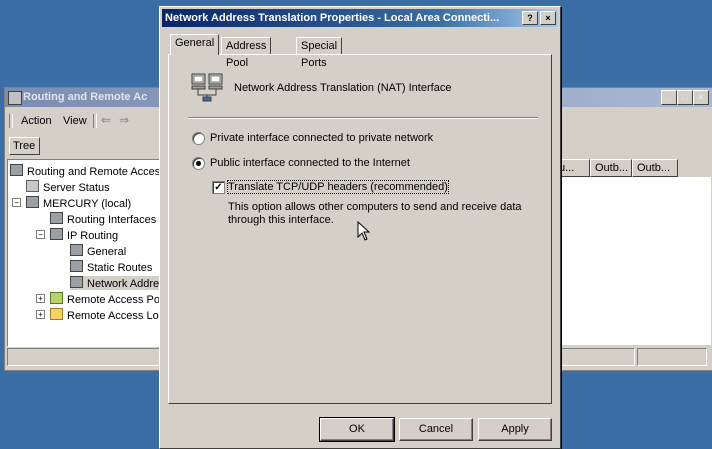 The width and height of the screenshot is (712, 449). Describe the element at coordinates (98, 251) in the screenshot. I see `tree-node-general: General` at that location.